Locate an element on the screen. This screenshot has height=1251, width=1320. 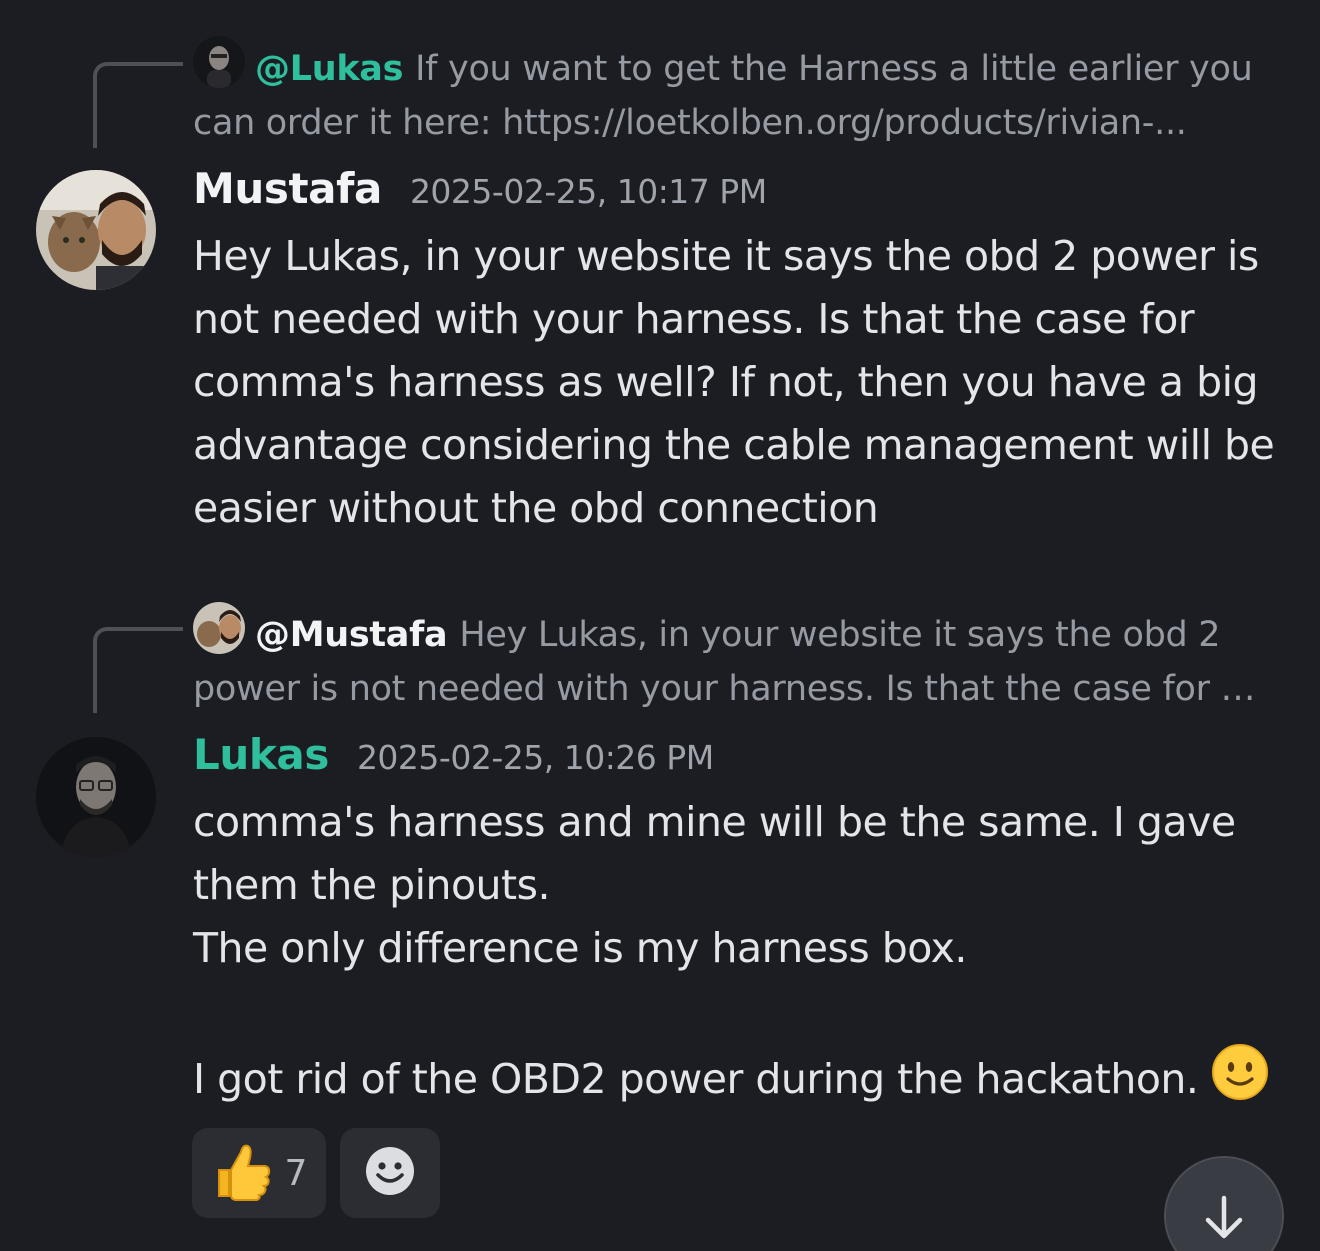
reaction-count: 7 is located at coordinates (296, 1173).